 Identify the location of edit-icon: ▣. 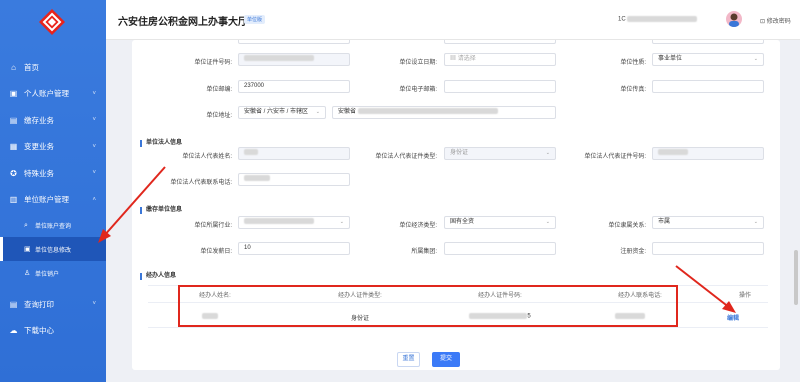
(27, 249).